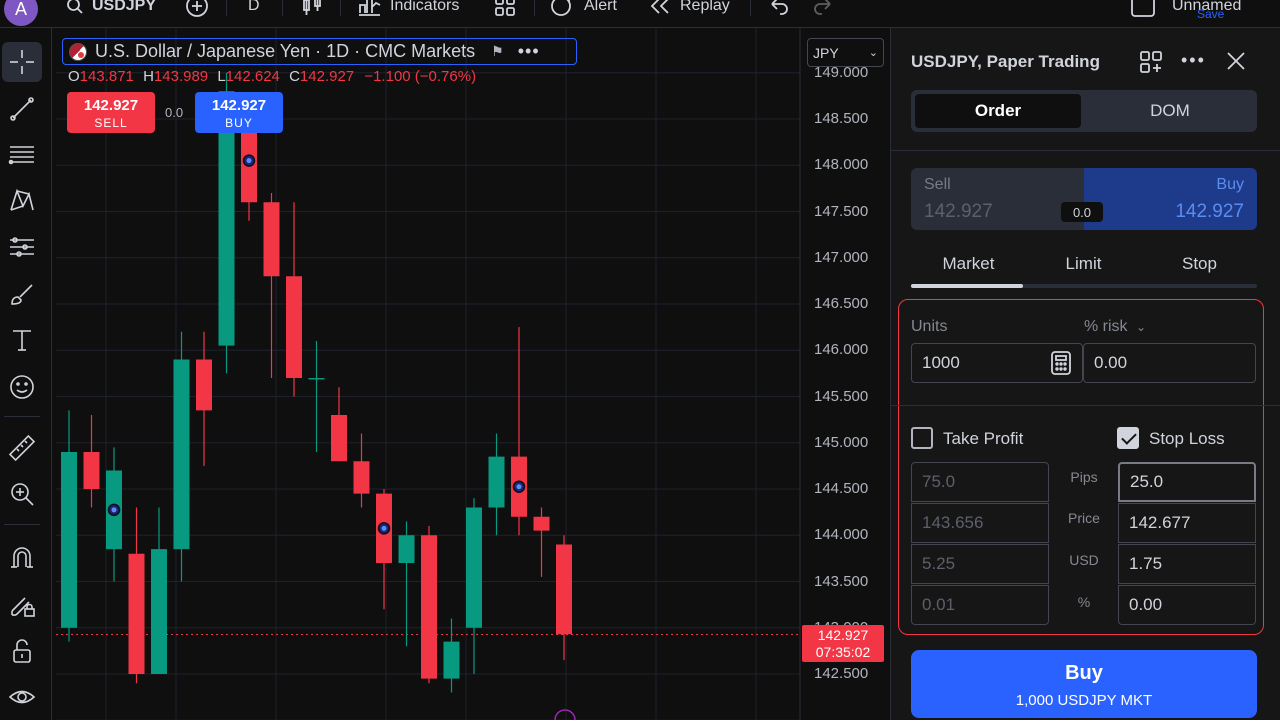  I want to click on sl-price-input: 142.677, so click(1187, 523).